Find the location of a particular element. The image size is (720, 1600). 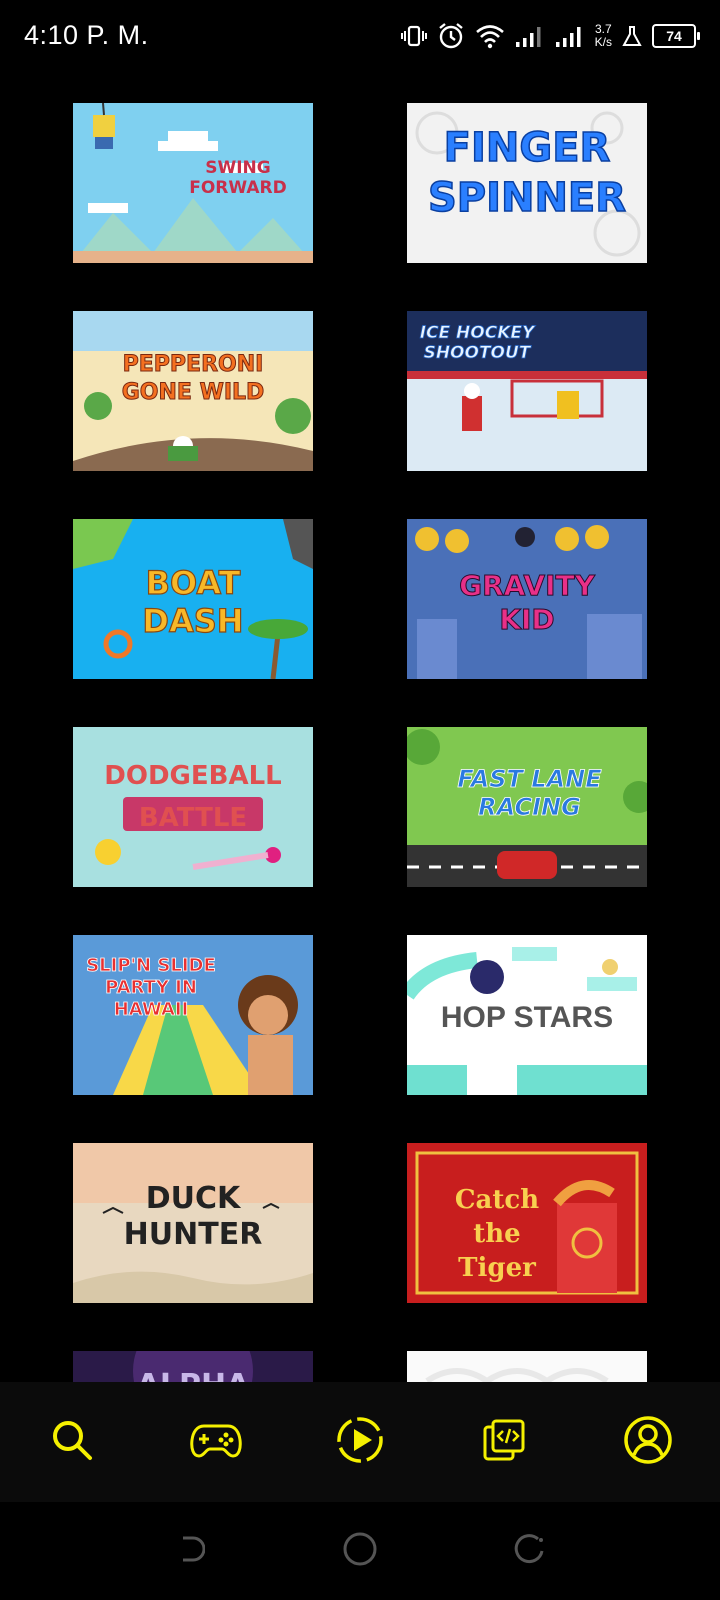

wifi-icon is located at coordinates (490, 36).